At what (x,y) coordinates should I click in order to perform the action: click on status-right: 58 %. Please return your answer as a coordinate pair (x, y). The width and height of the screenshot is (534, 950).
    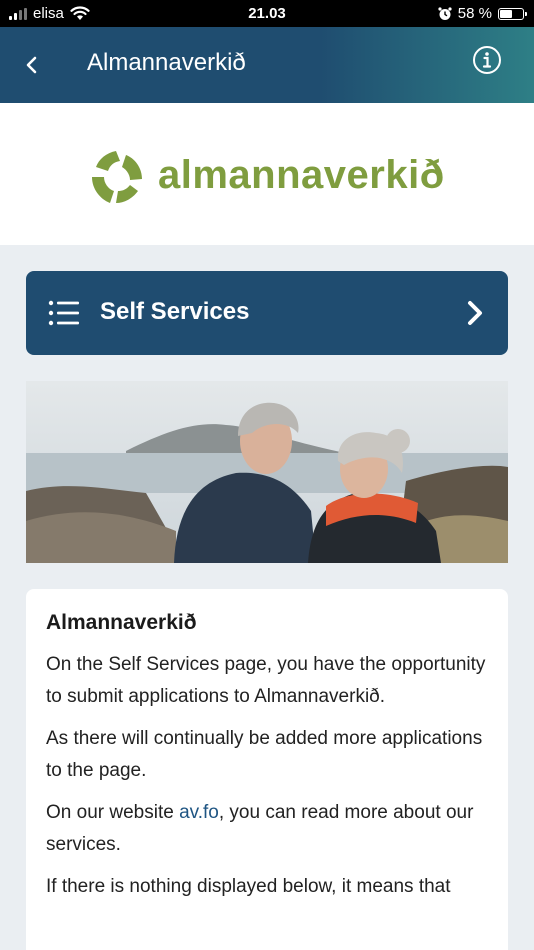
    Looking at the image, I should click on (482, 13).